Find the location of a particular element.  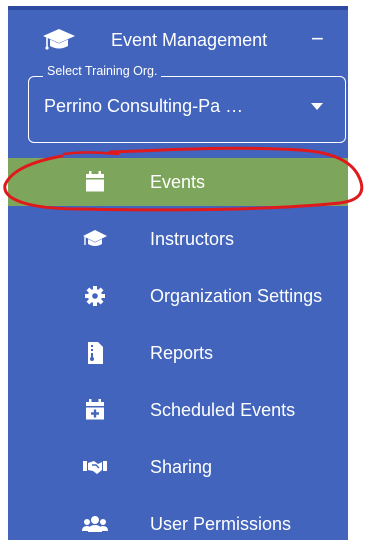

dropdown-caret-icon is located at coordinates (317, 106).